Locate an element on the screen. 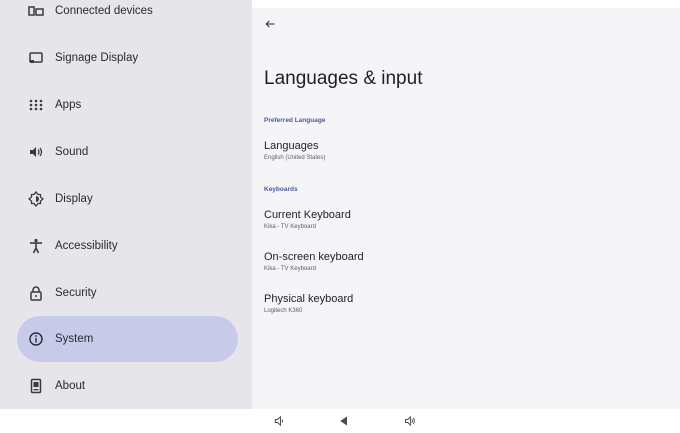  back-triangle-icon is located at coordinates (344, 421).